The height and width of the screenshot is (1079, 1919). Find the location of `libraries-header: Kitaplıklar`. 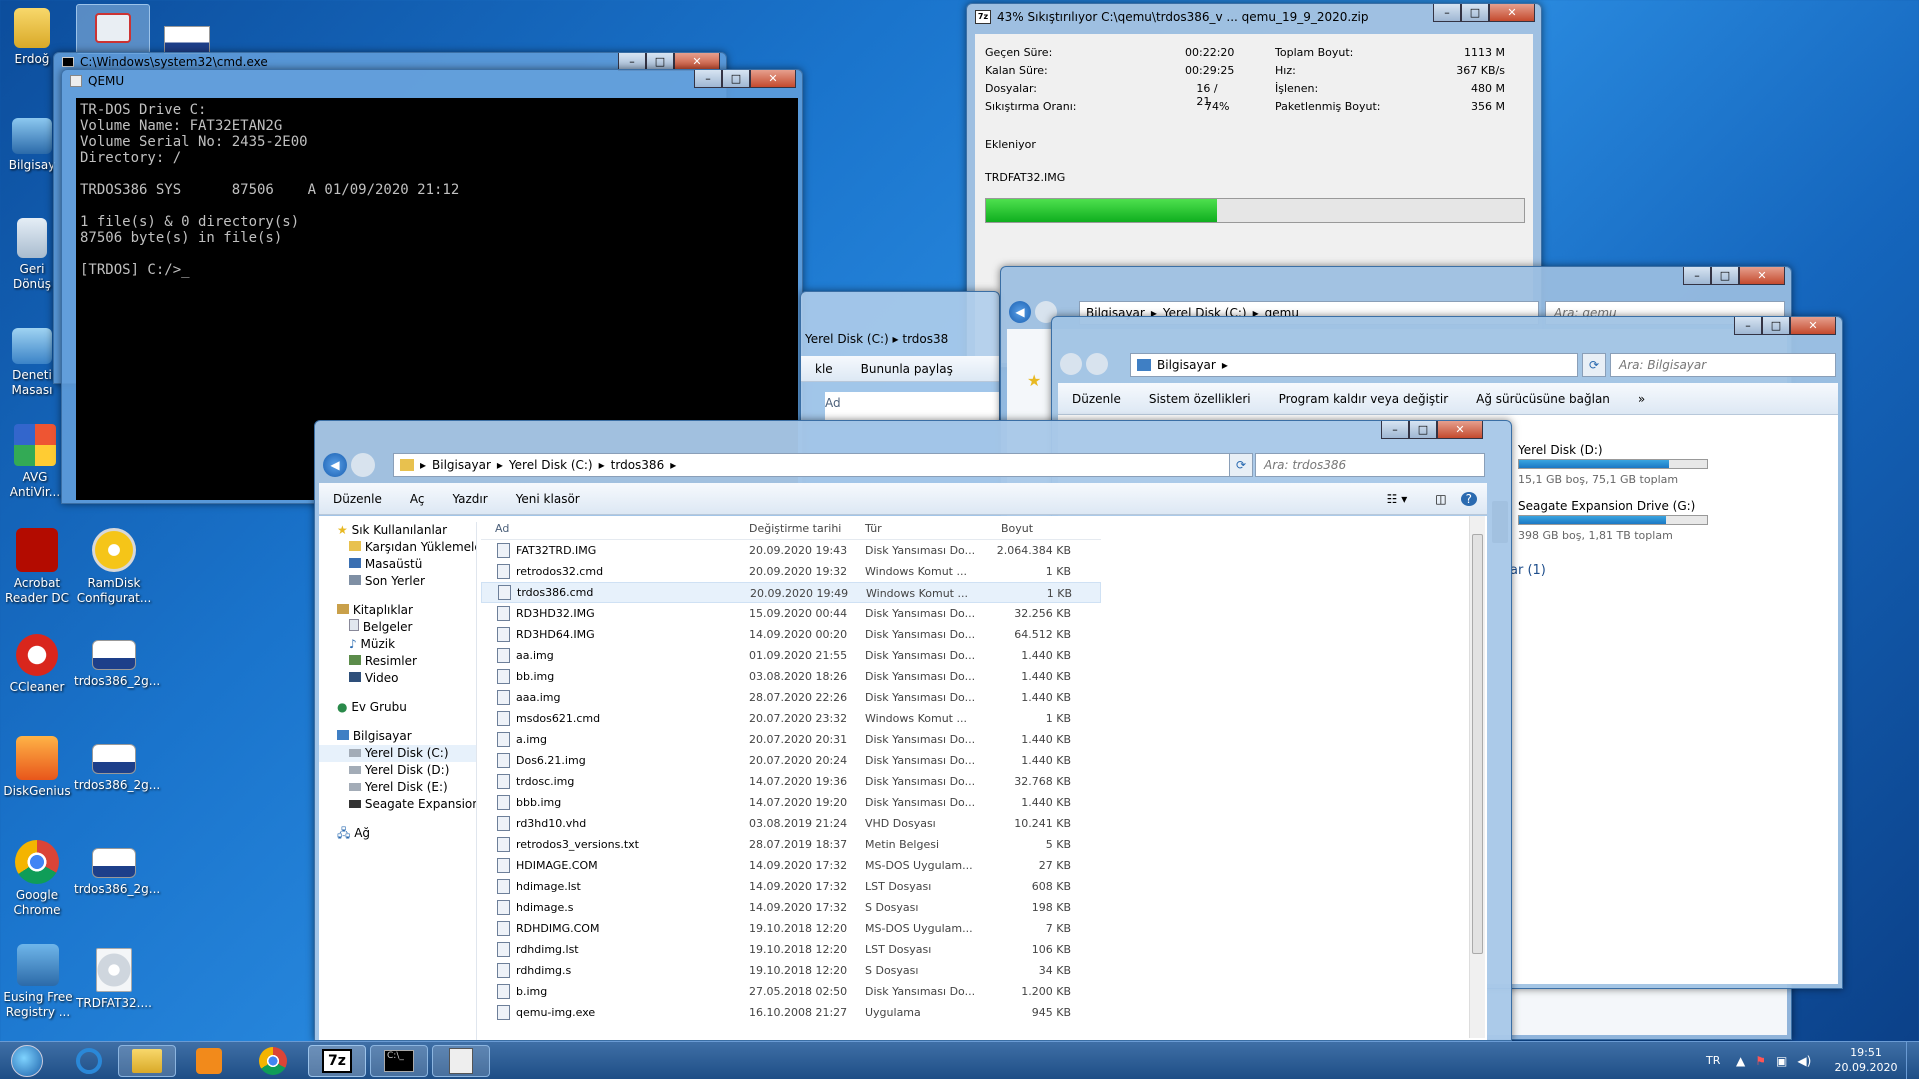

libraries-header: Kitaplıklar is located at coordinates (397, 610).